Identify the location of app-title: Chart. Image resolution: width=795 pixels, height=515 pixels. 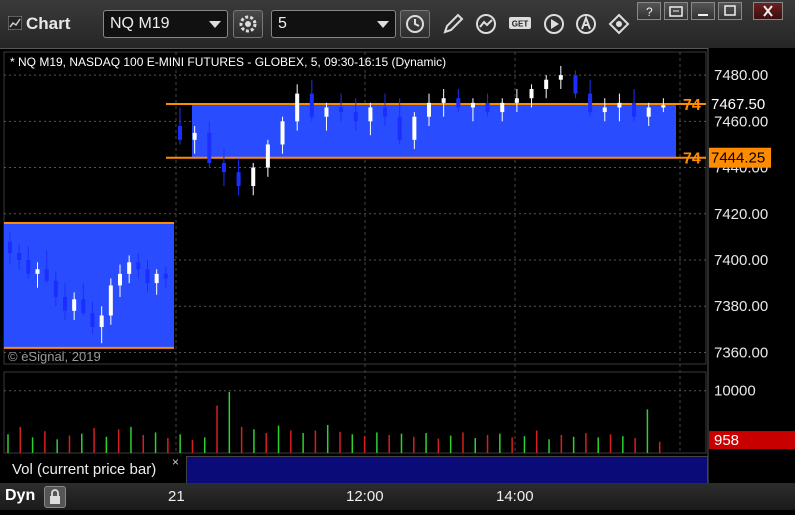
(39, 24).